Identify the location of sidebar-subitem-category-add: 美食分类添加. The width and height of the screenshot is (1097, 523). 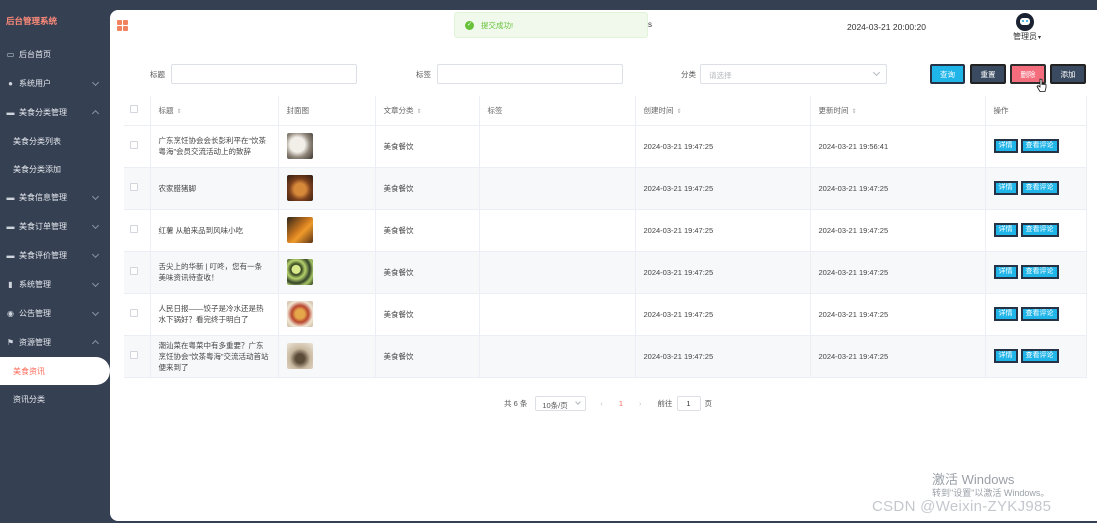
(55, 169).